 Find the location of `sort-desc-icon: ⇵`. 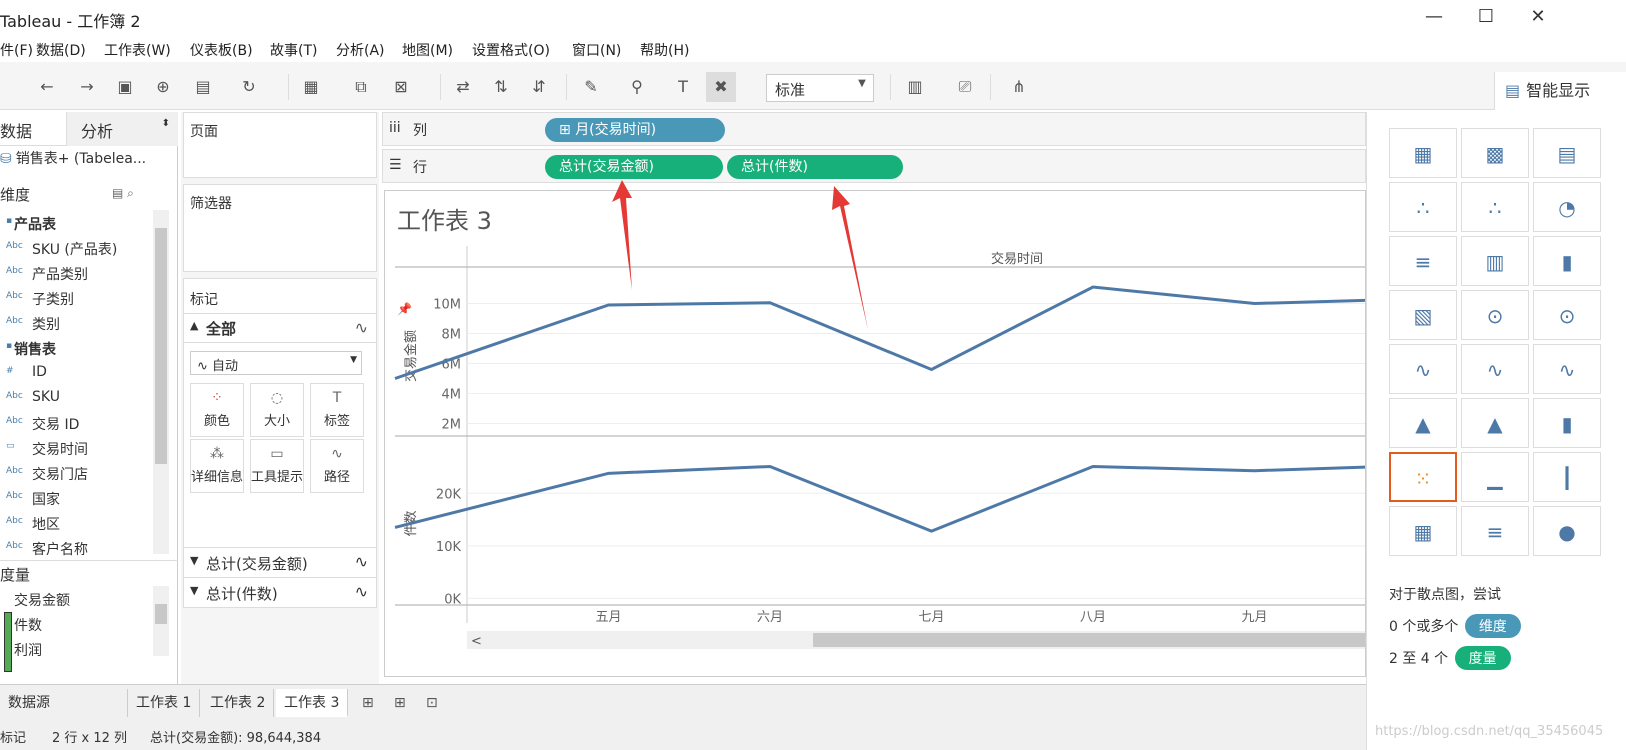

sort-desc-icon: ⇵ is located at coordinates (539, 87).